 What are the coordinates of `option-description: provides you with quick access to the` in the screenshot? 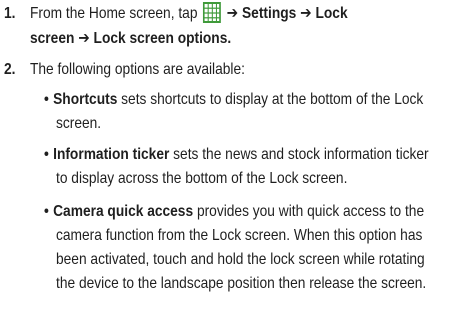 It's located at (310, 211).